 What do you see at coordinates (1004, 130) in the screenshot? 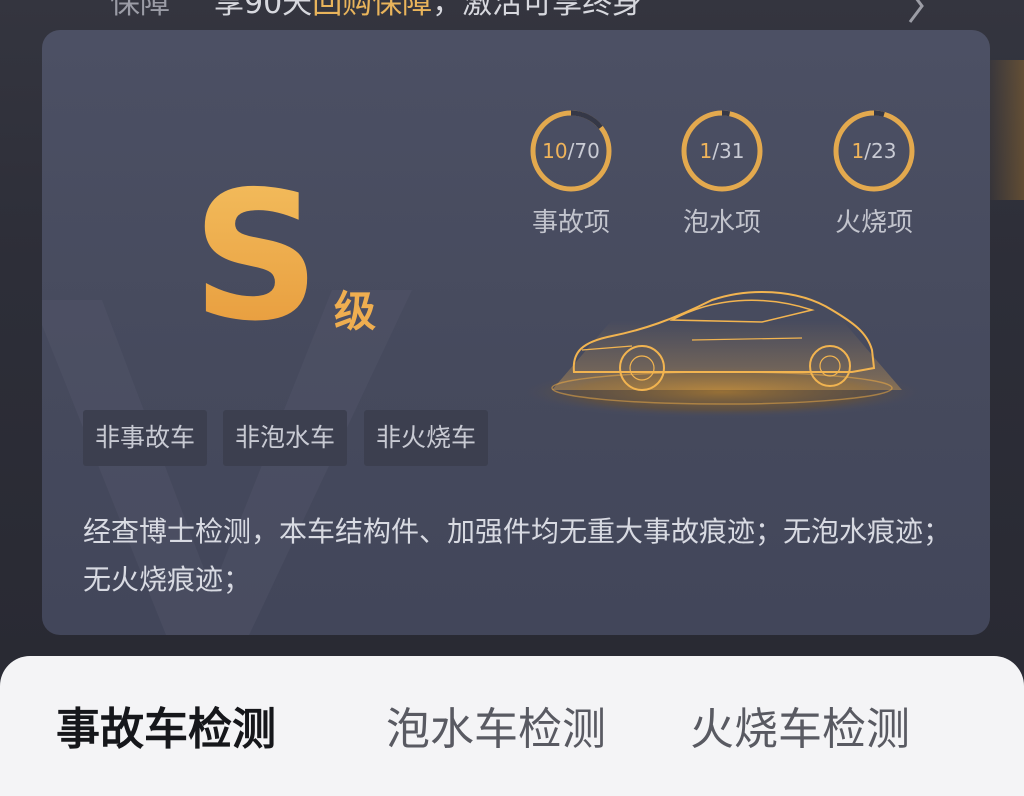
I see `background-glow` at bounding box center [1004, 130].